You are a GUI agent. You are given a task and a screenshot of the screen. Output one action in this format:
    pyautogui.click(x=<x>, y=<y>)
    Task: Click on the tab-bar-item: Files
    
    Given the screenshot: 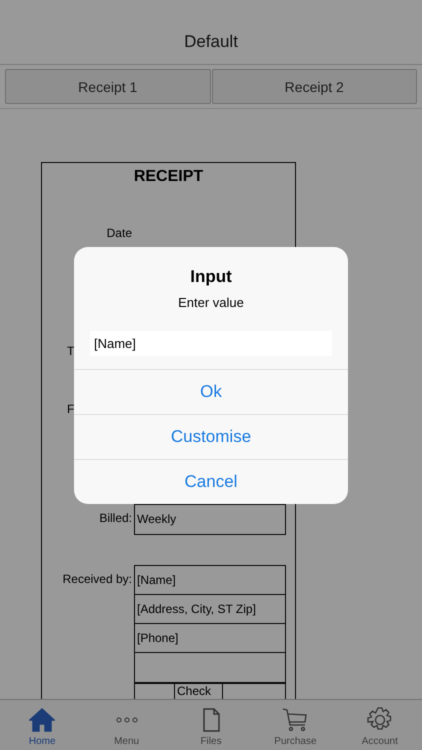 What is the action you would take?
    pyautogui.click(x=211, y=725)
    